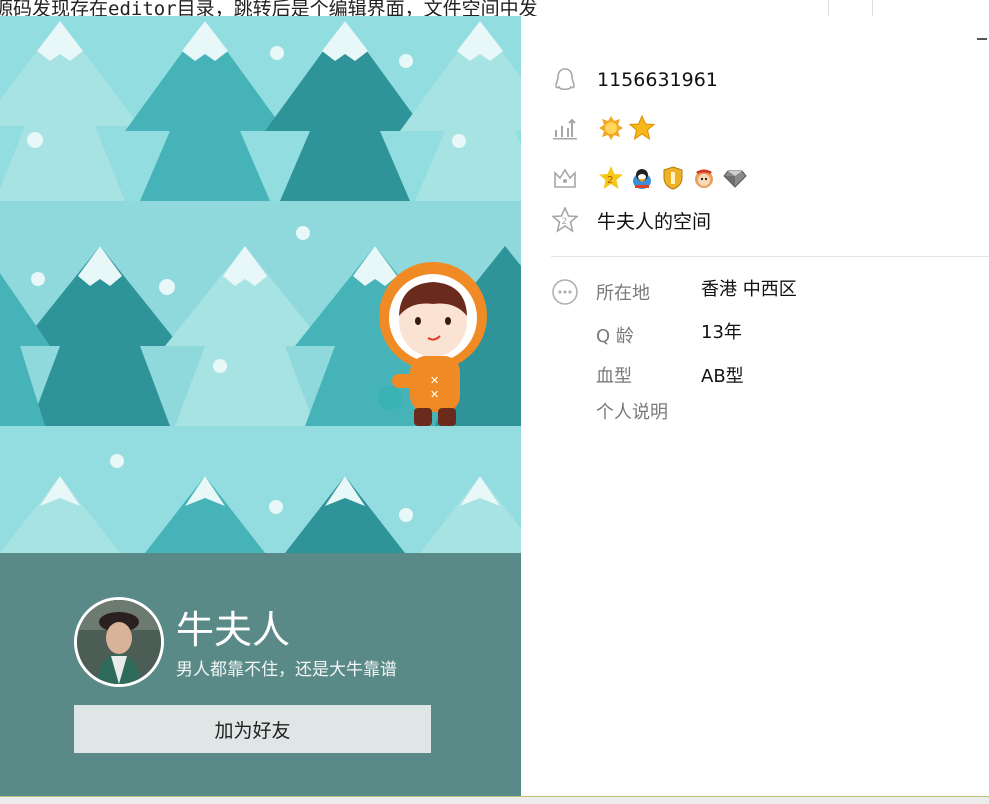 The image size is (989, 804). Describe the element at coordinates (565, 80) in the screenshot. I see `penguin-outline-icon` at that location.